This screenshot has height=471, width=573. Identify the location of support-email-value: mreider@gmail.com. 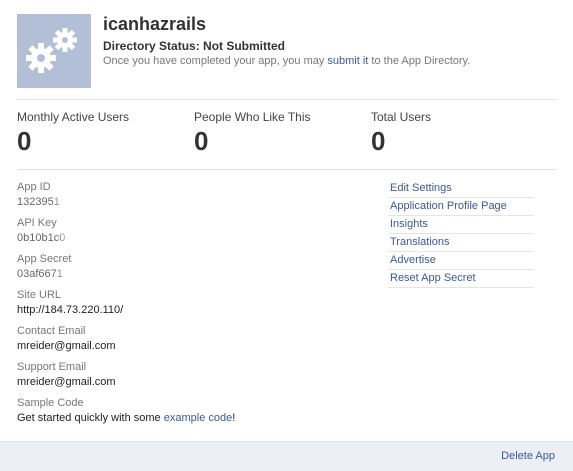
(66, 382).